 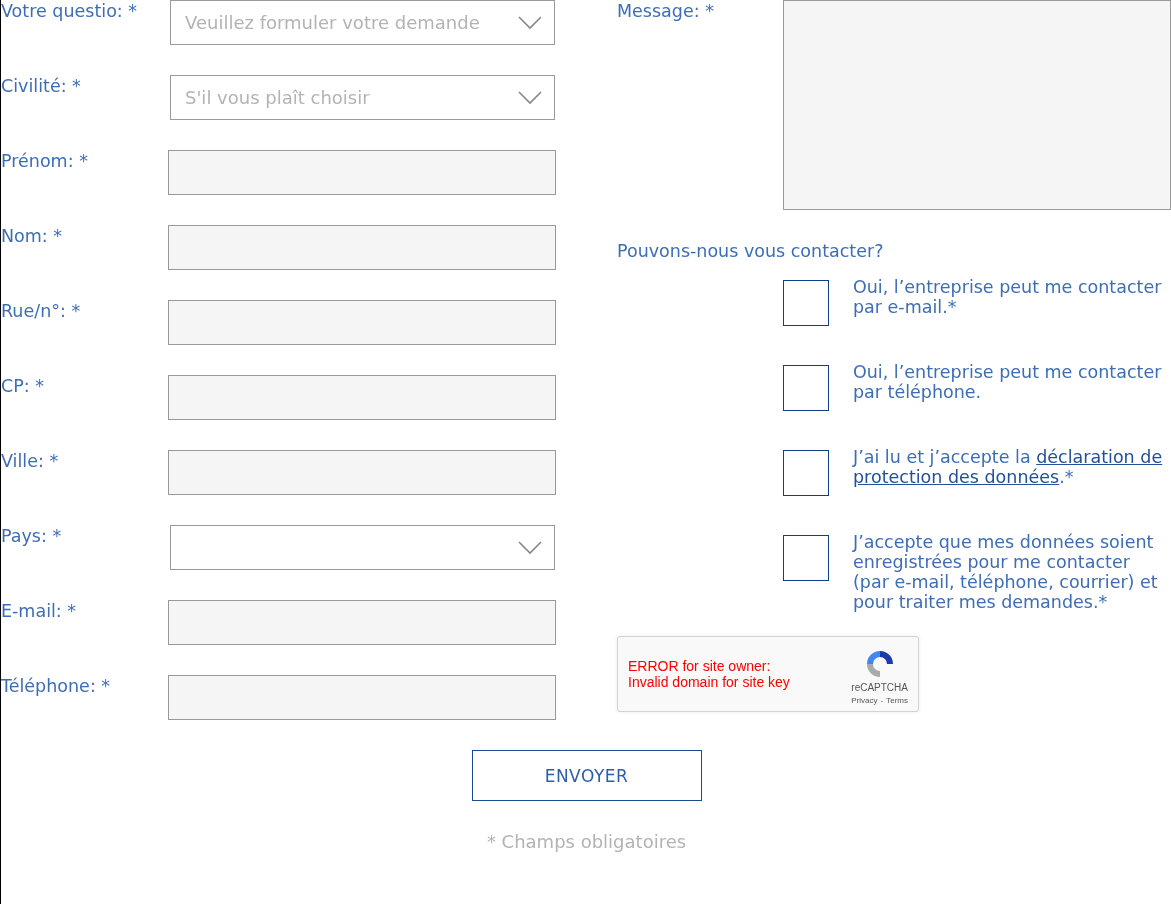 What do you see at coordinates (586, 775) in the screenshot?
I see `submit-button: ENVOYER` at bounding box center [586, 775].